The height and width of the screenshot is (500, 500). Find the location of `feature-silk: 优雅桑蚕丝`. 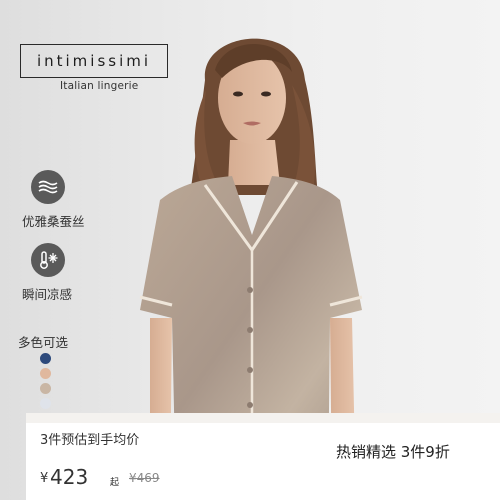

feature-silk: 优雅桑蚕丝 is located at coordinates (53, 200).